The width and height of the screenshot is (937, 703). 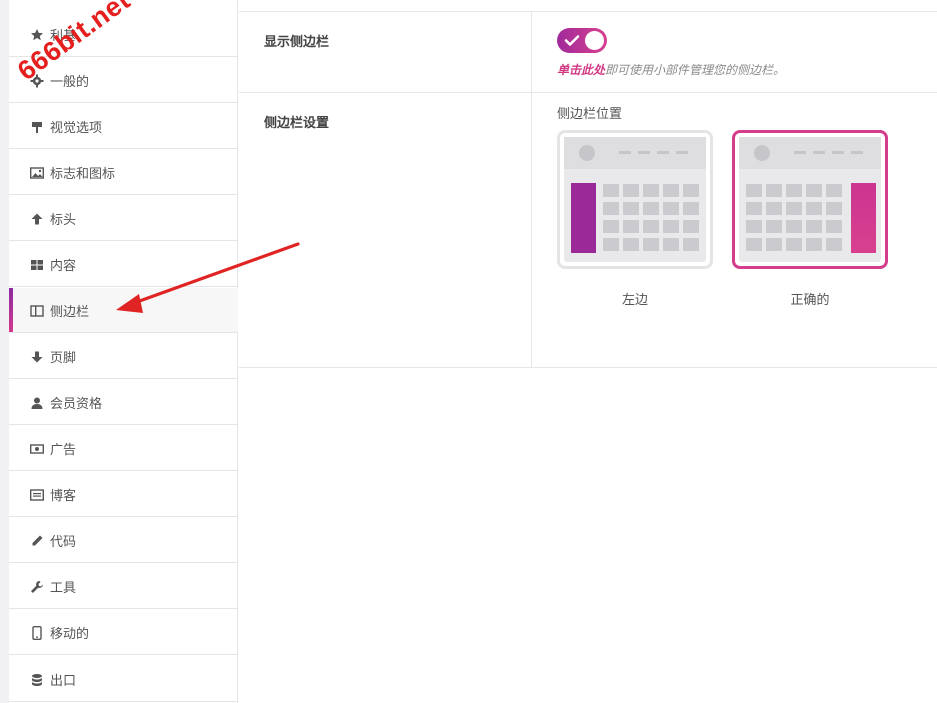 I want to click on widget-help-text: 单击此处即可使用小部件管理您的侧边栏。, so click(x=671, y=69).